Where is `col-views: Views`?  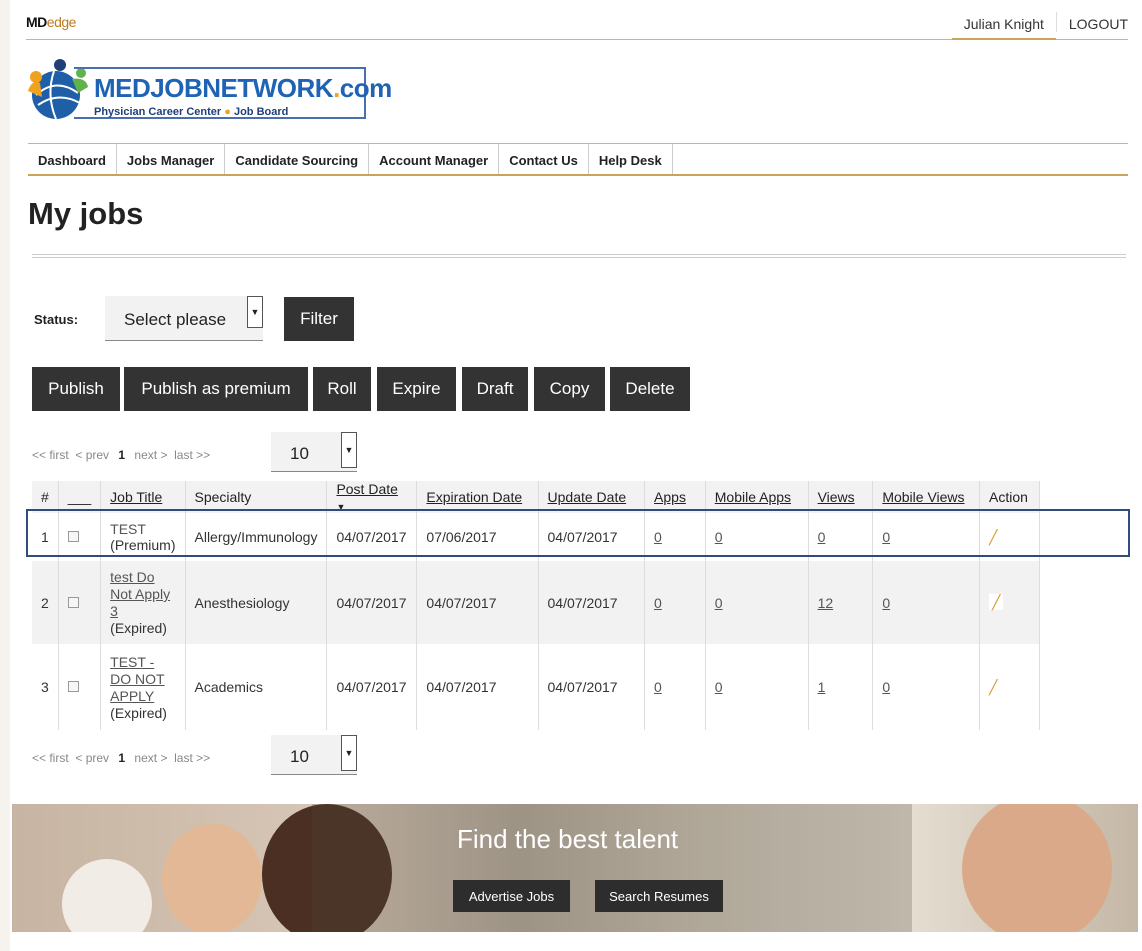
col-views: Views is located at coordinates (841, 497).